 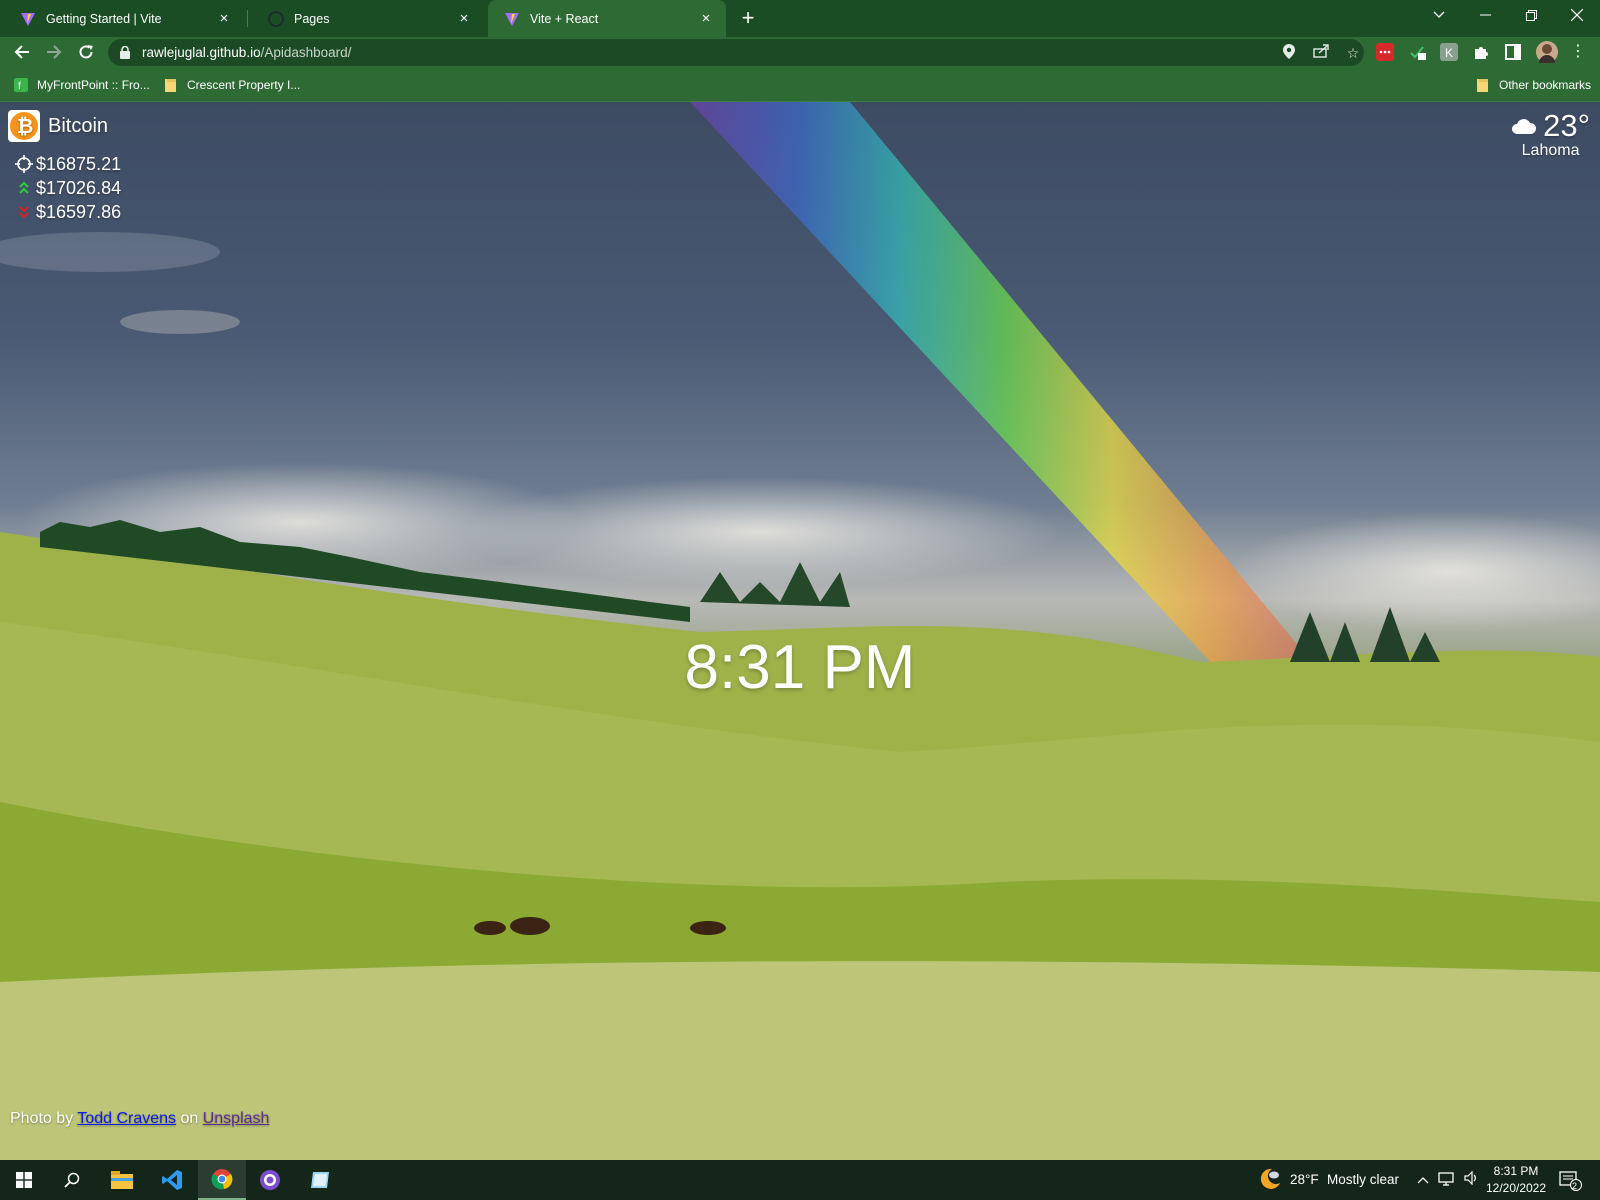 I want to click on current-price: $16875.21, so click(x=67, y=164).